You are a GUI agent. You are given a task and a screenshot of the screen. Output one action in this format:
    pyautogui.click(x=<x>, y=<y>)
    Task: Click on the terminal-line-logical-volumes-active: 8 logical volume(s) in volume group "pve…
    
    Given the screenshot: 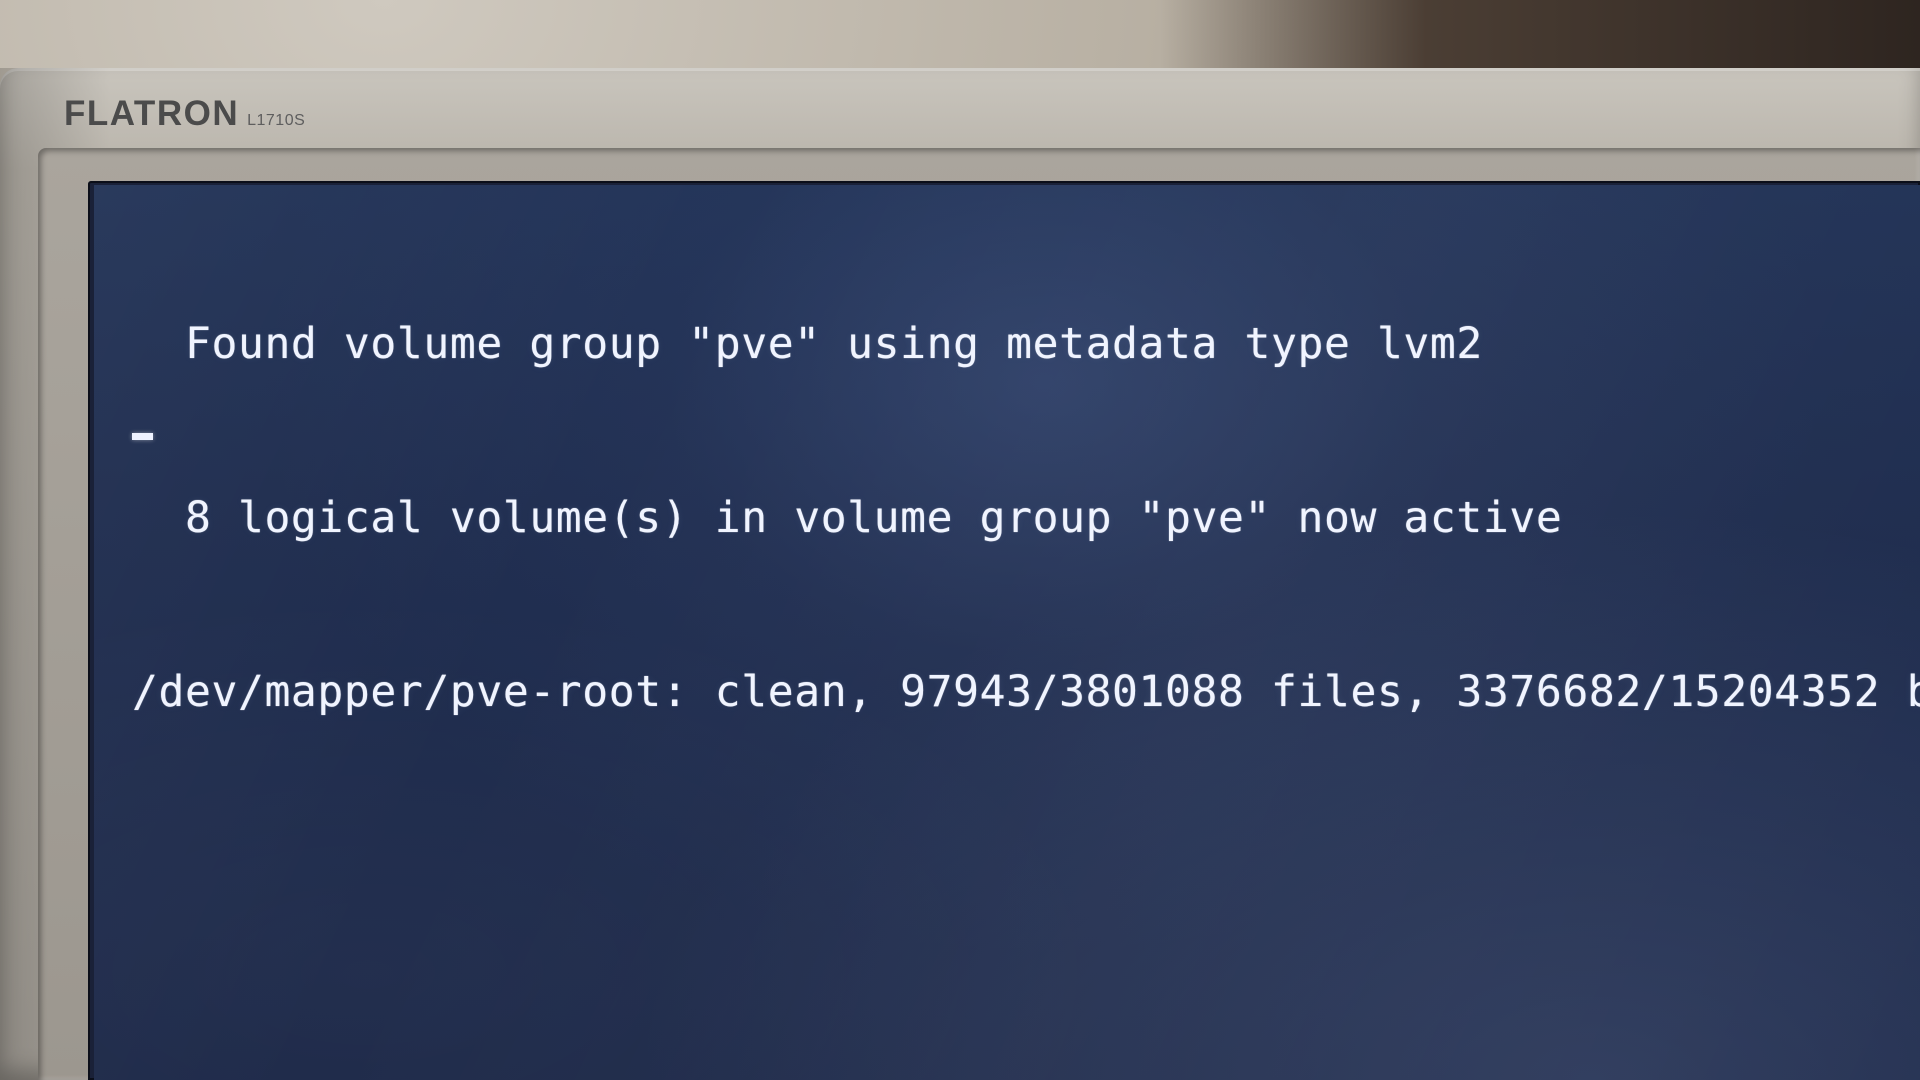 What is the action you would take?
    pyautogui.click(x=847, y=518)
    